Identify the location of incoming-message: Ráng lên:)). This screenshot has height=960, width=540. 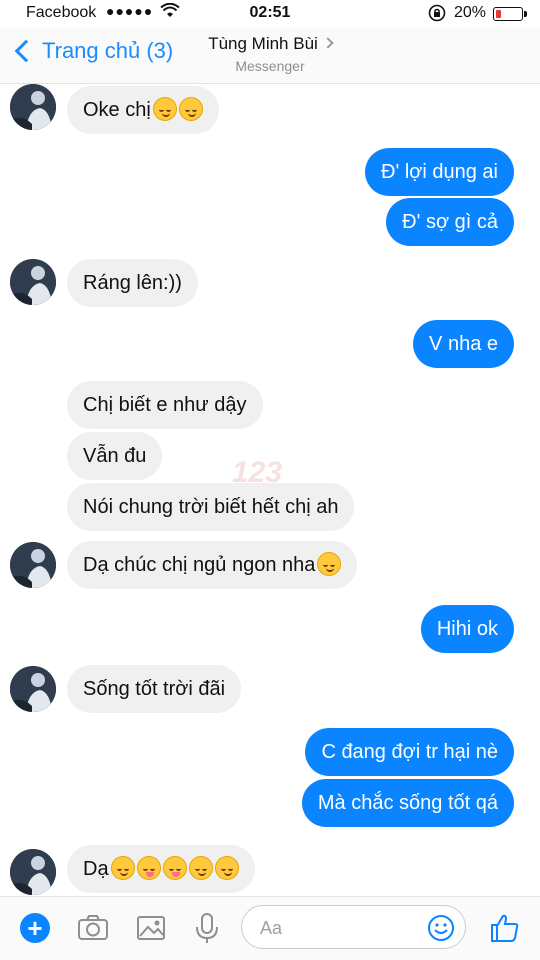
(132, 283).